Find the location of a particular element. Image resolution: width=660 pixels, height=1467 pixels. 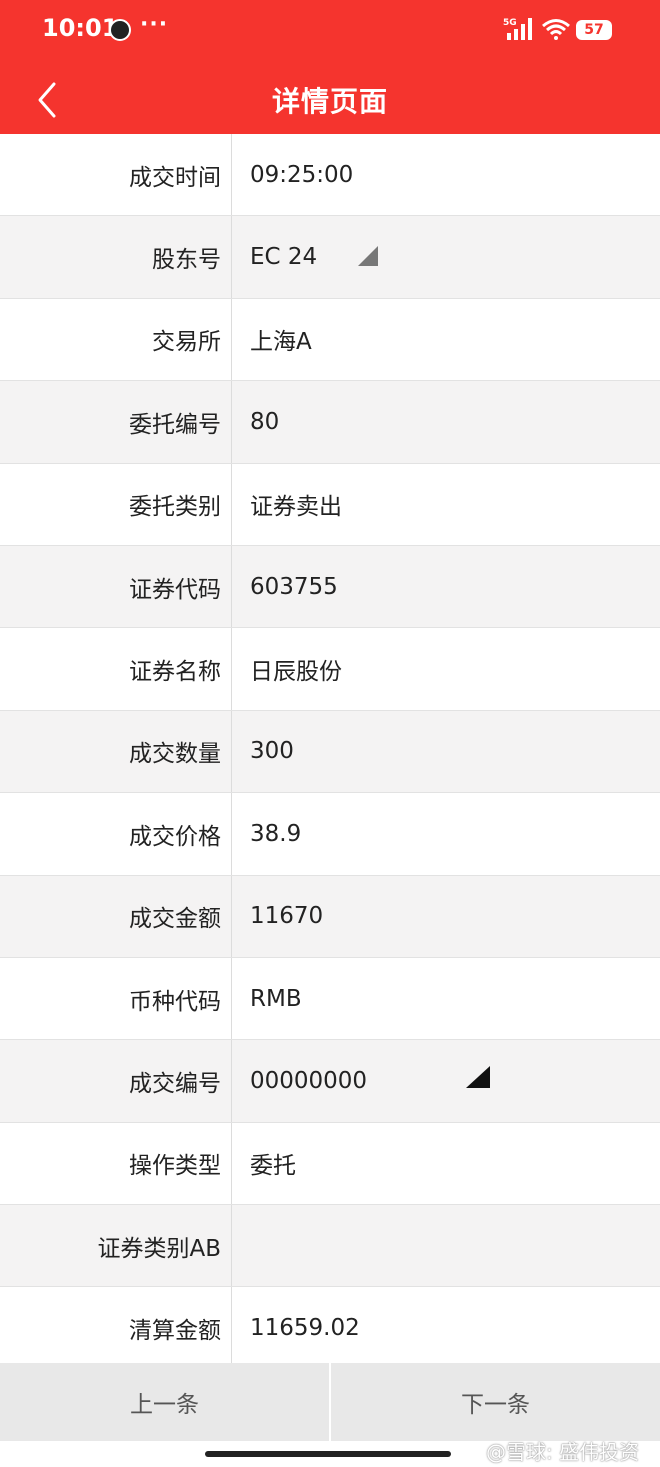

table-row: 成交金额 11670 is located at coordinates (330, 916).